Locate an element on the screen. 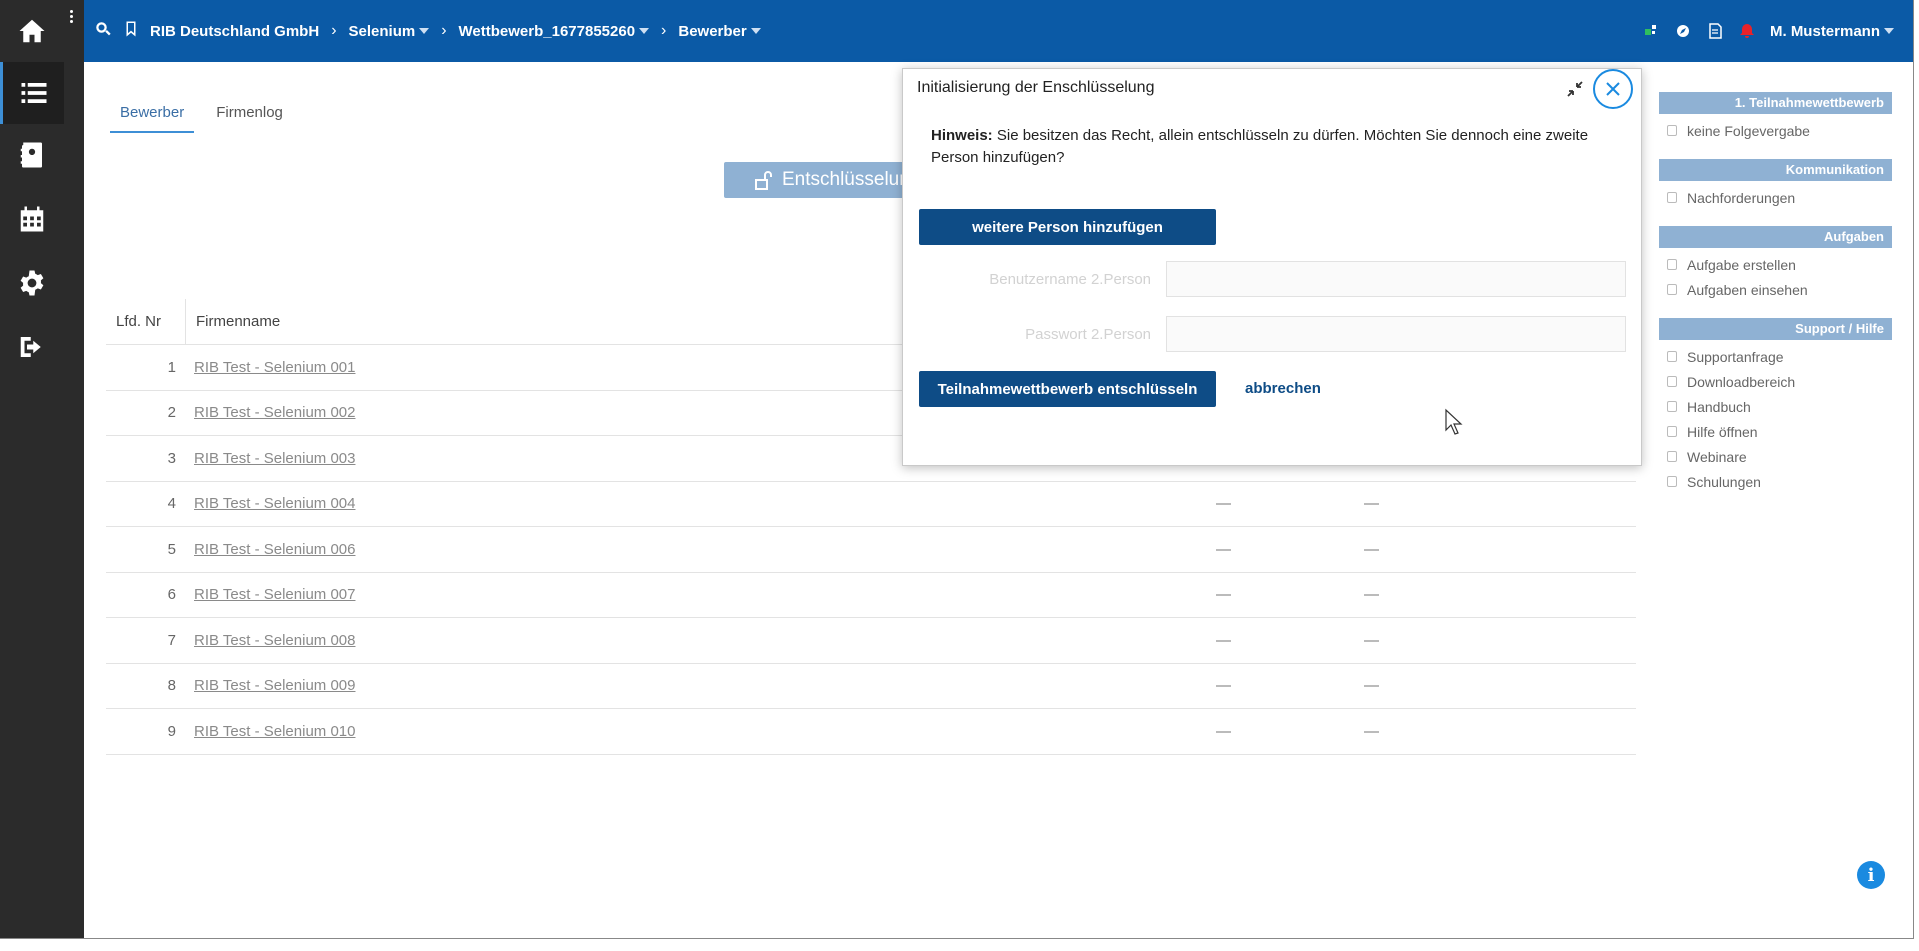  logout-icon is located at coordinates (32, 347).